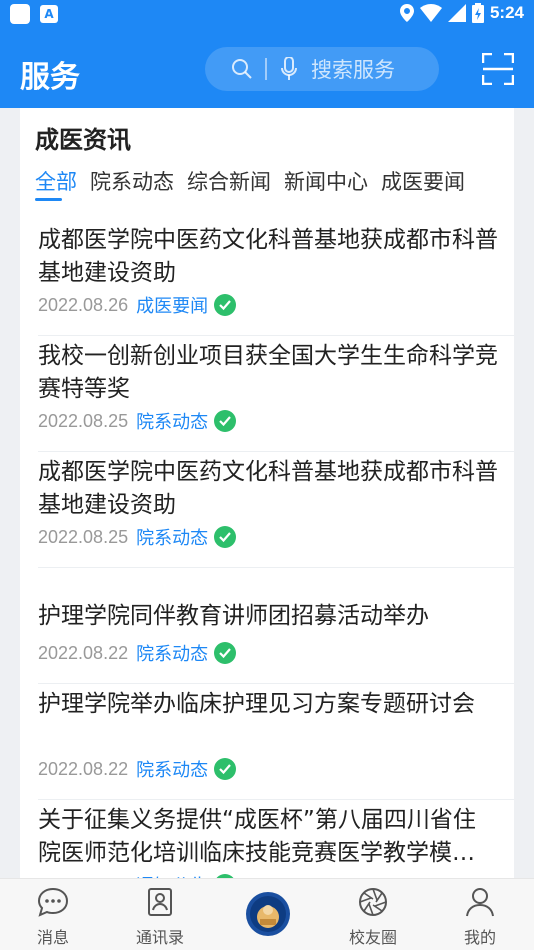 This screenshot has width=534, height=950. Describe the element at coordinates (53, 902) in the screenshot. I see `chat-icon` at that location.